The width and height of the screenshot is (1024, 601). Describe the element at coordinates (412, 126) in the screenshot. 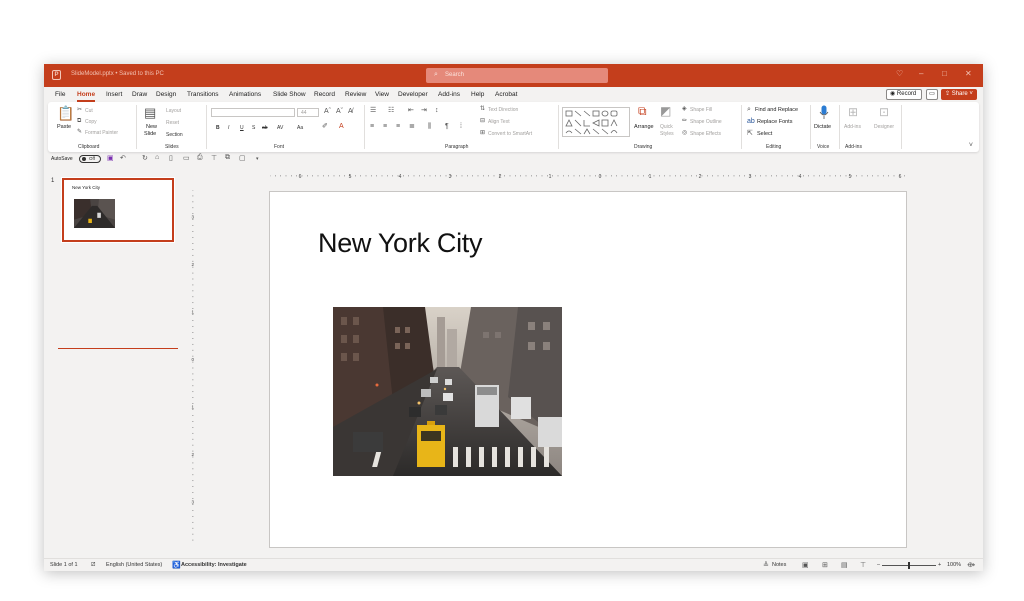

I see `justify-icon: ≣` at that location.